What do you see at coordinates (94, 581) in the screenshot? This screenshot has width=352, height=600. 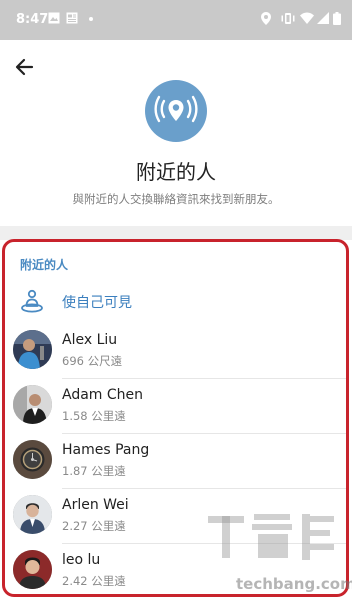 I see `person-distance: 2.42 公里遠` at bounding box center [94, 581].